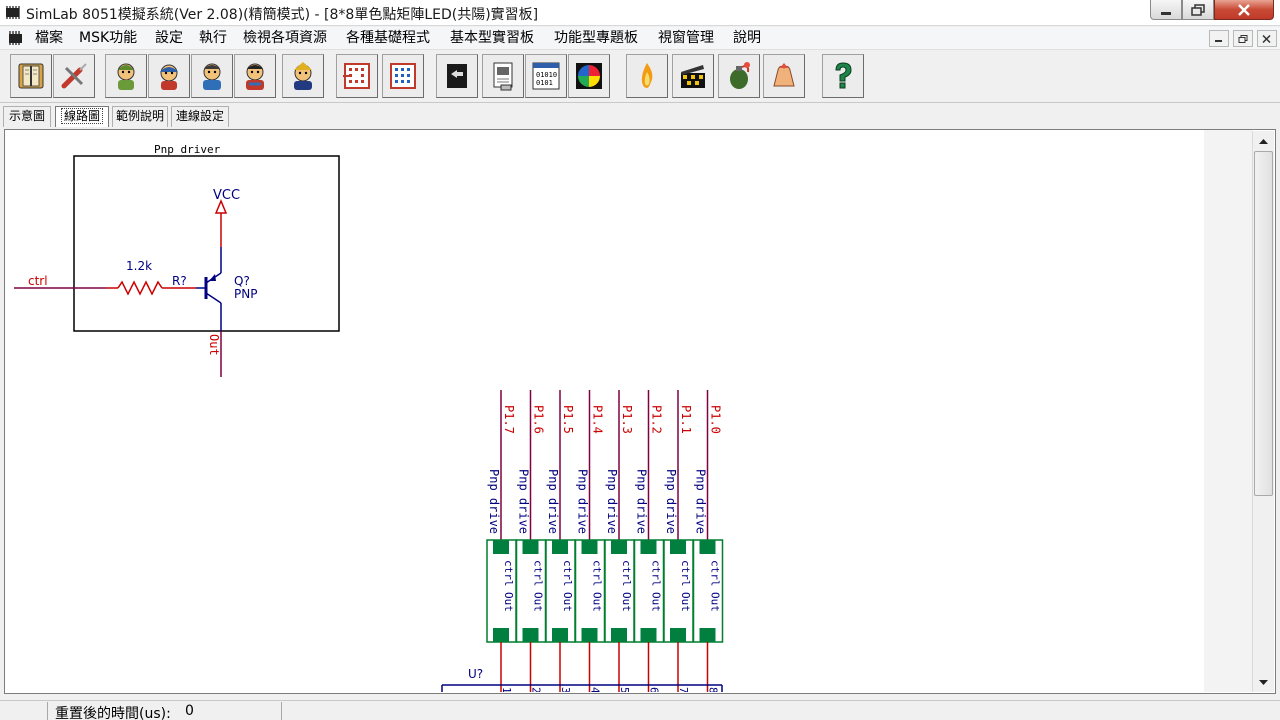 The height and width of the screenshot is (720, 1280). Describe the element at coordinates (1263, 682) in the screenshot. I see `scroll-down-arrow-icon` at that location.